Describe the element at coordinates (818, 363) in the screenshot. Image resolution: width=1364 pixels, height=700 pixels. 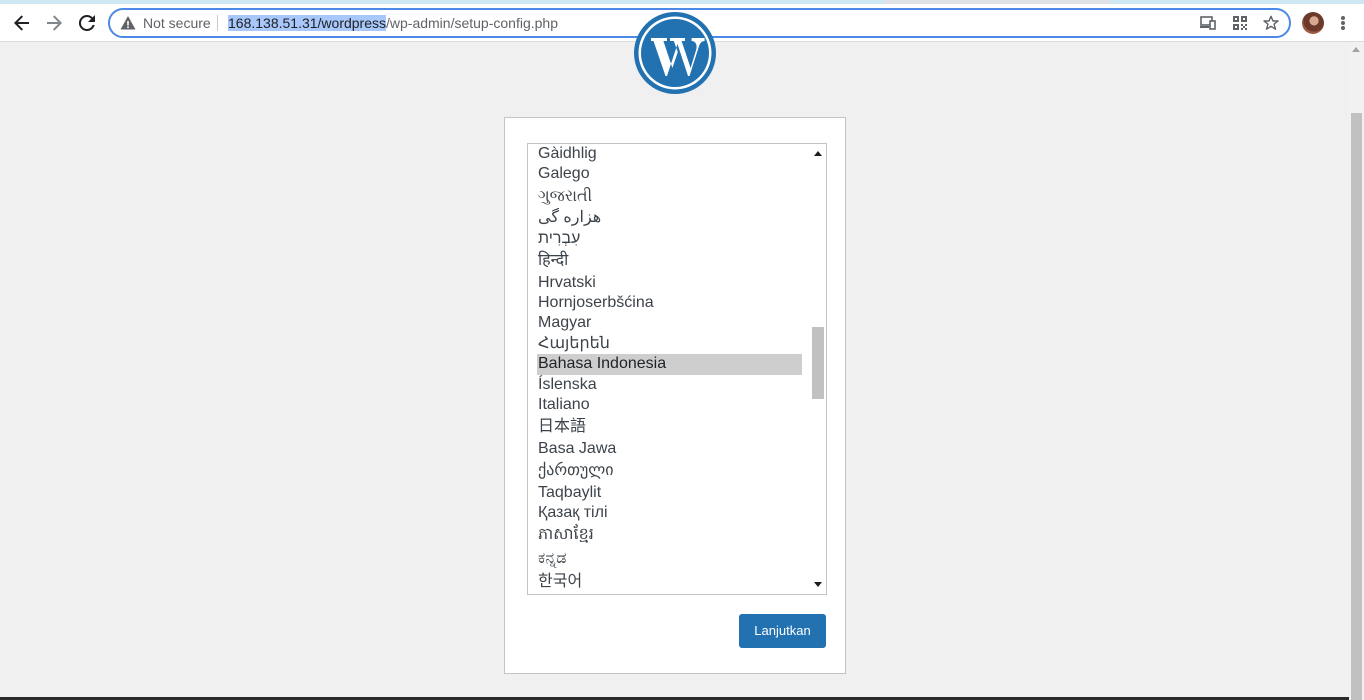
I see `language-list-scroll-thumb` at that location.